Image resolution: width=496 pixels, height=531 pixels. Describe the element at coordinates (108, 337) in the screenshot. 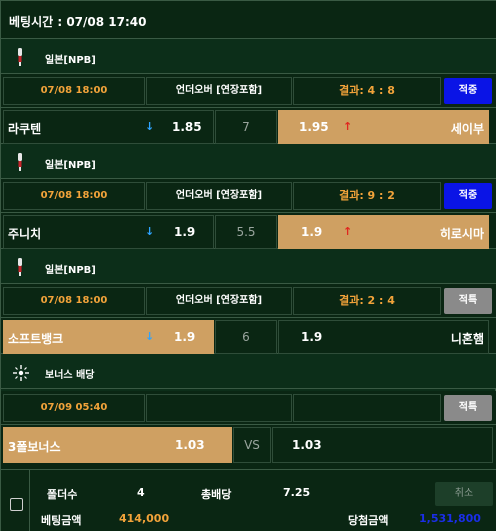

I see `home-option: 소프트뱅크 ↓ 1.9` at that location.